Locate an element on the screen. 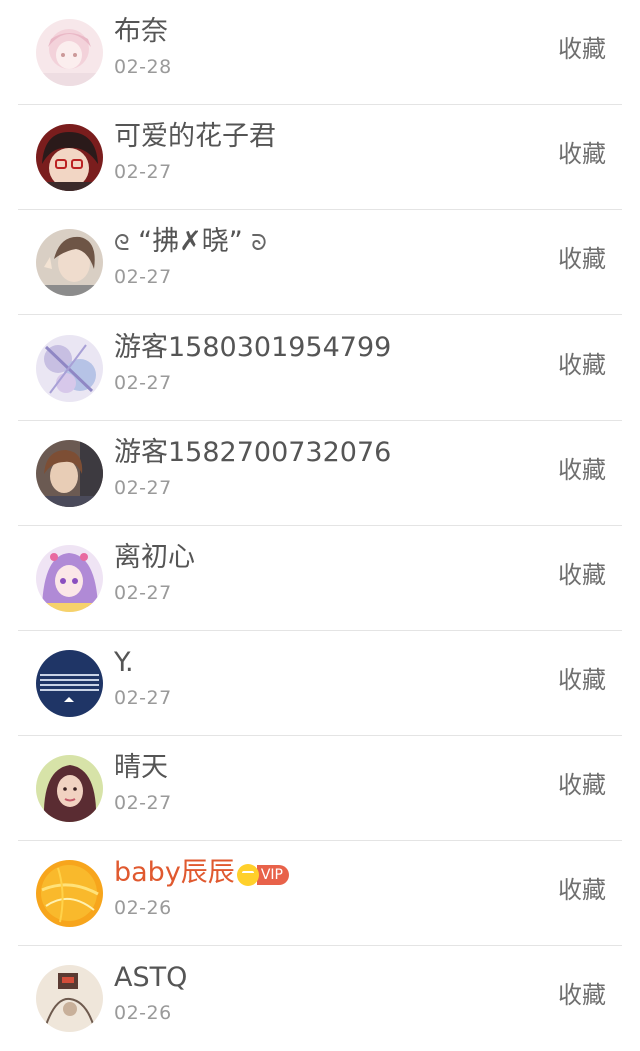 Image resolution: width=640 pixels, height=1051 pixels. user-name: baby辰辰 VIP is located at coordinates (201, 873).